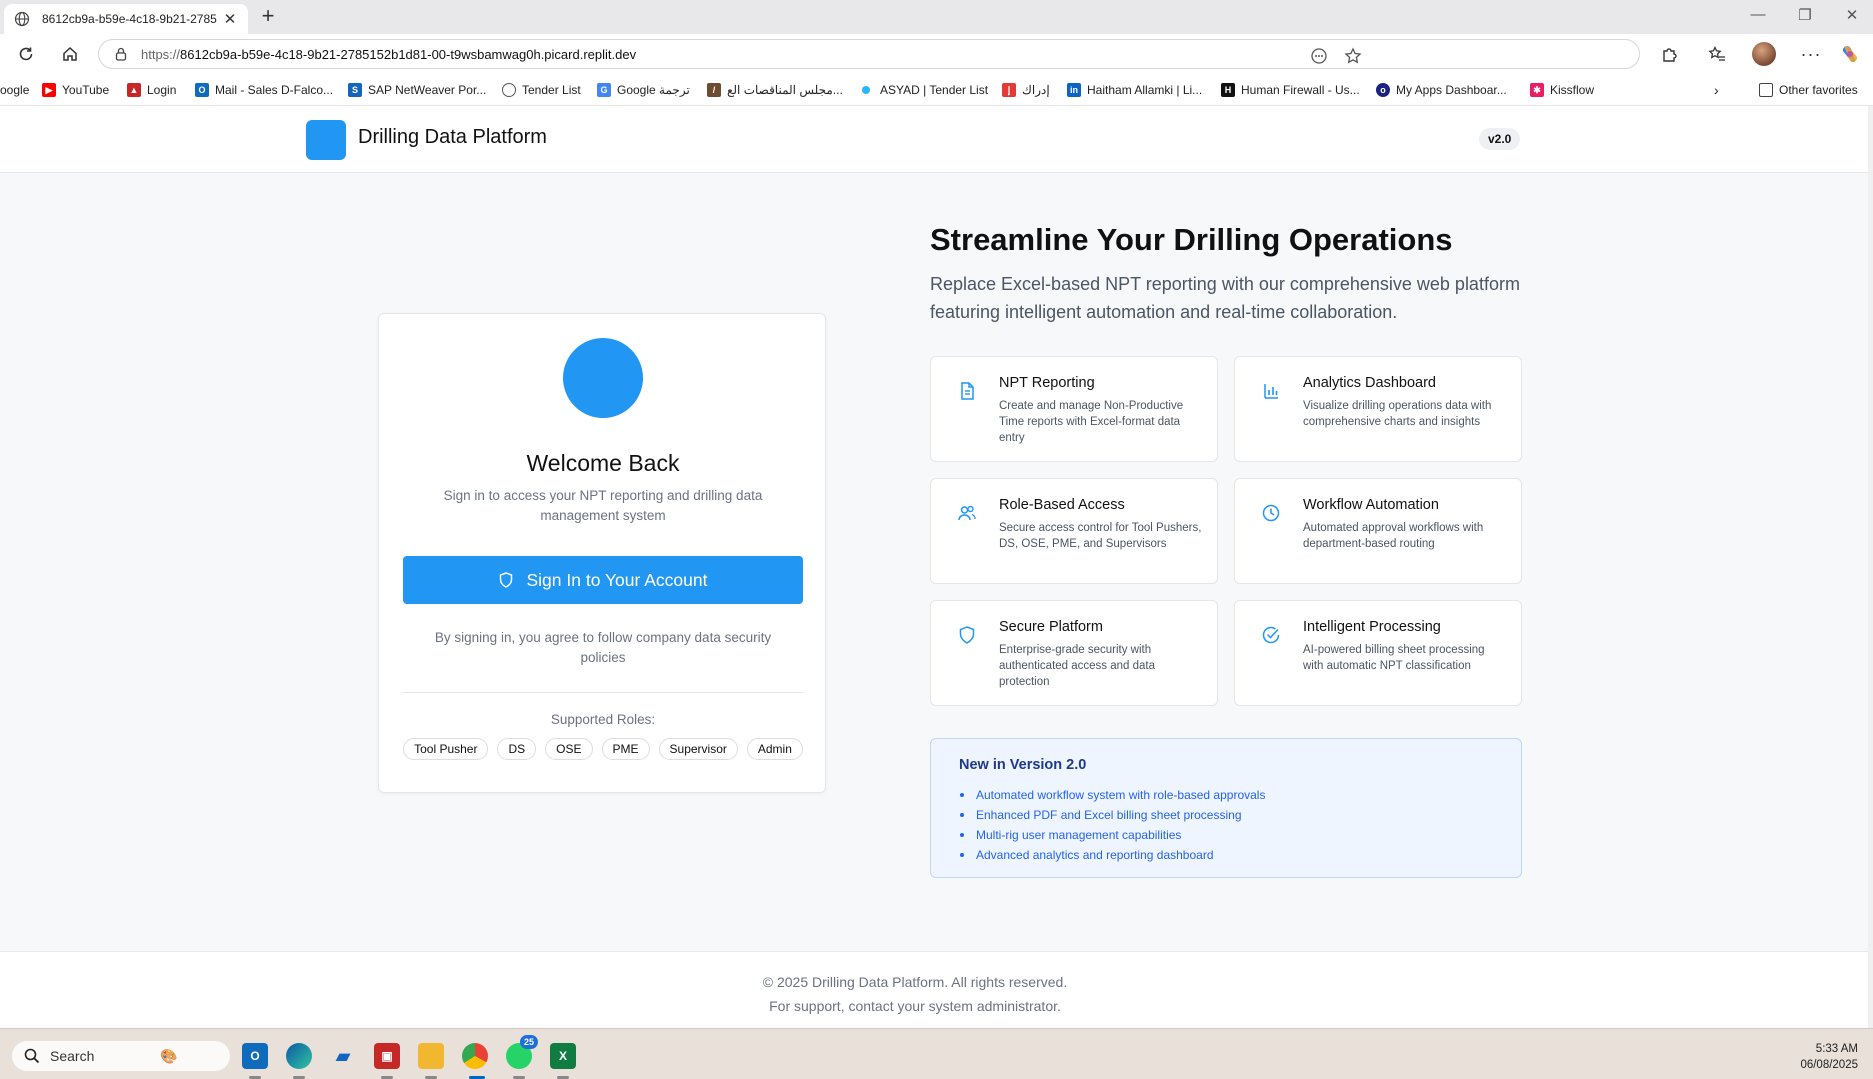  What do you see at coordinates (1023, 765) in the screenshot?
I see `whats-new-title: New in Version 2.0` at bounding box center [1023, 765].